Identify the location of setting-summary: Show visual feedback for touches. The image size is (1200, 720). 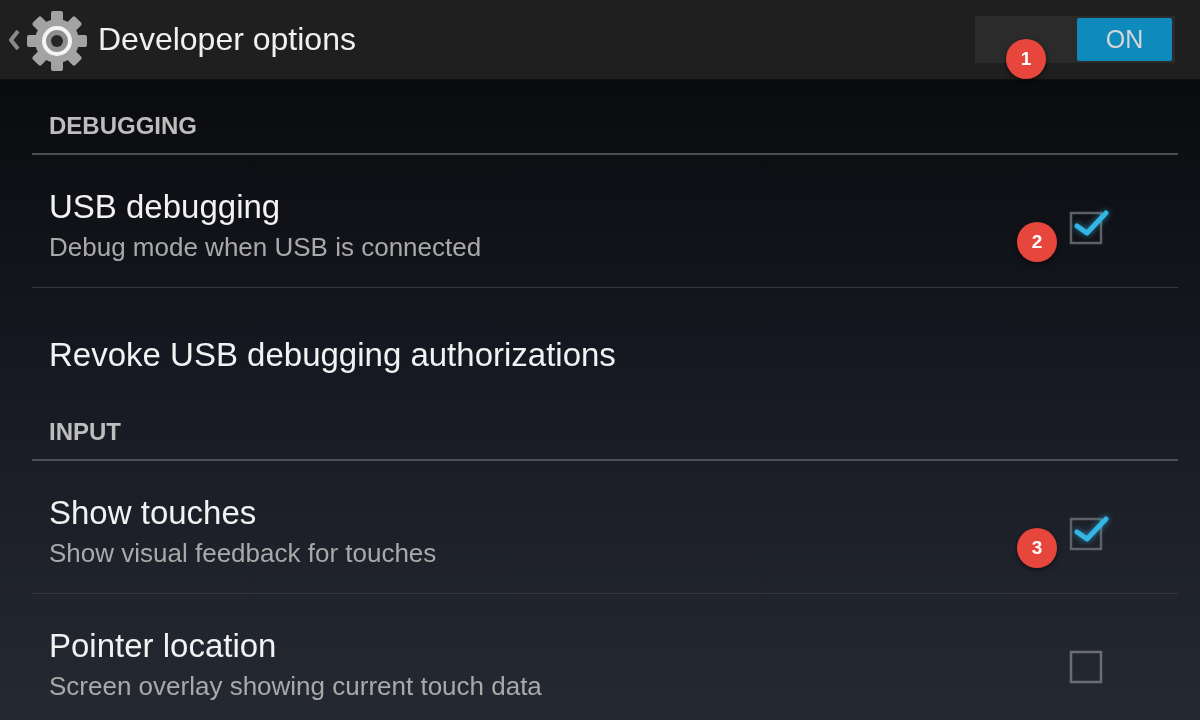
(243, 553).